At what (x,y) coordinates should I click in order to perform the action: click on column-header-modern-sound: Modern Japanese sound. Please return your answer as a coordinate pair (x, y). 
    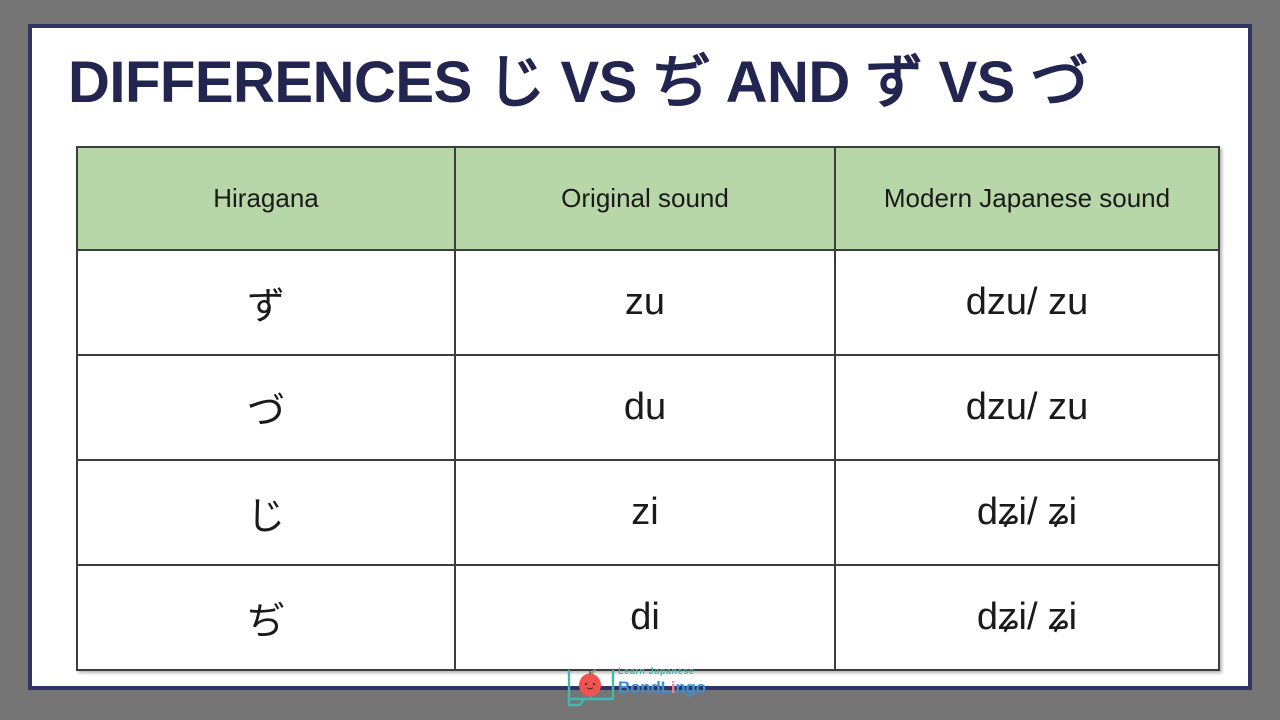
    Looking at the image, I should click on (1027, 198).